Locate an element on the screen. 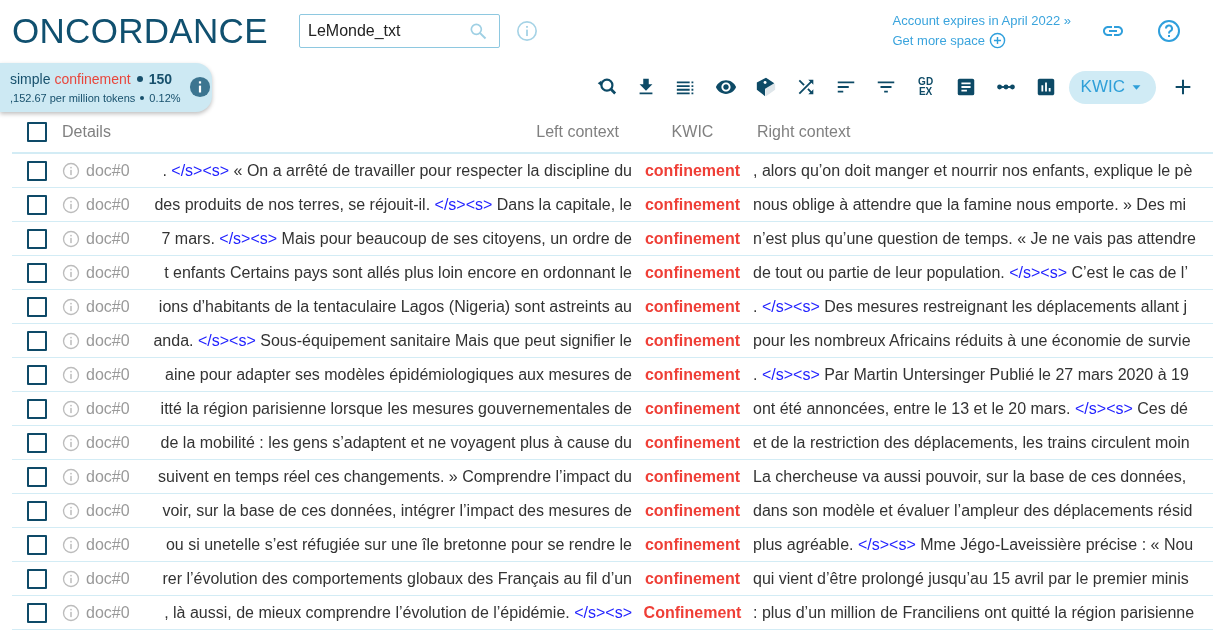  context-text: et de la restriction des déplacements, les trains circulent moin is located at coordinates (972, 442).